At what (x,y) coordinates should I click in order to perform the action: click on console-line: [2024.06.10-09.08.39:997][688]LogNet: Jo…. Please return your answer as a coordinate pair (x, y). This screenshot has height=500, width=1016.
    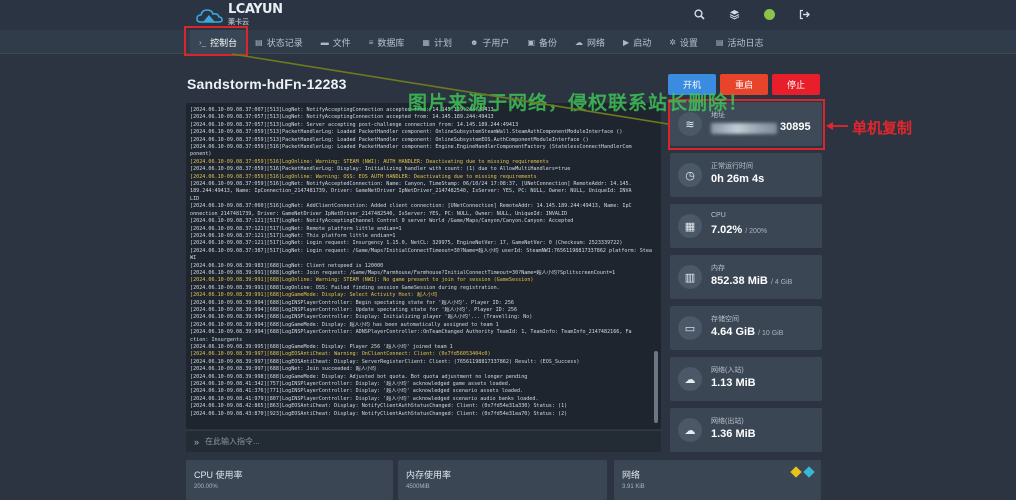
    Looking at the image, I should click on (283, 369).